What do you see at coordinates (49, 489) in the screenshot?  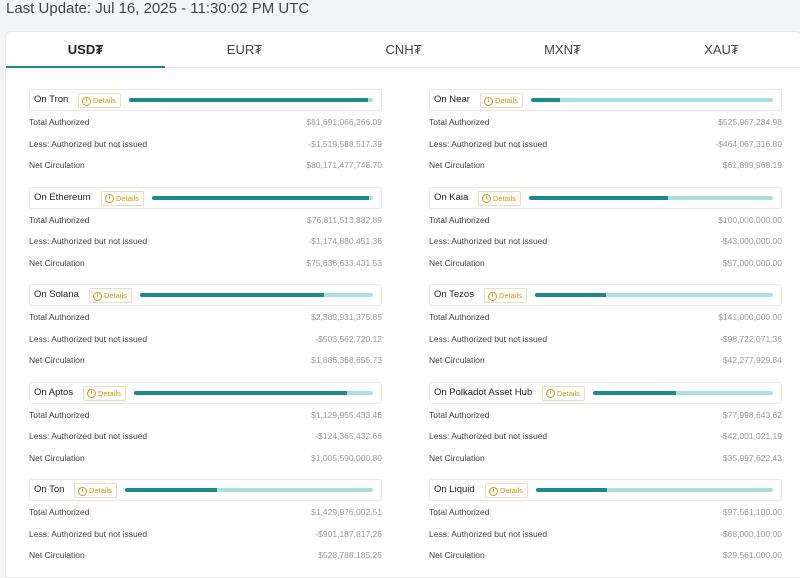 I see `chain-name: On Ton` at bounding box center [49, 489].